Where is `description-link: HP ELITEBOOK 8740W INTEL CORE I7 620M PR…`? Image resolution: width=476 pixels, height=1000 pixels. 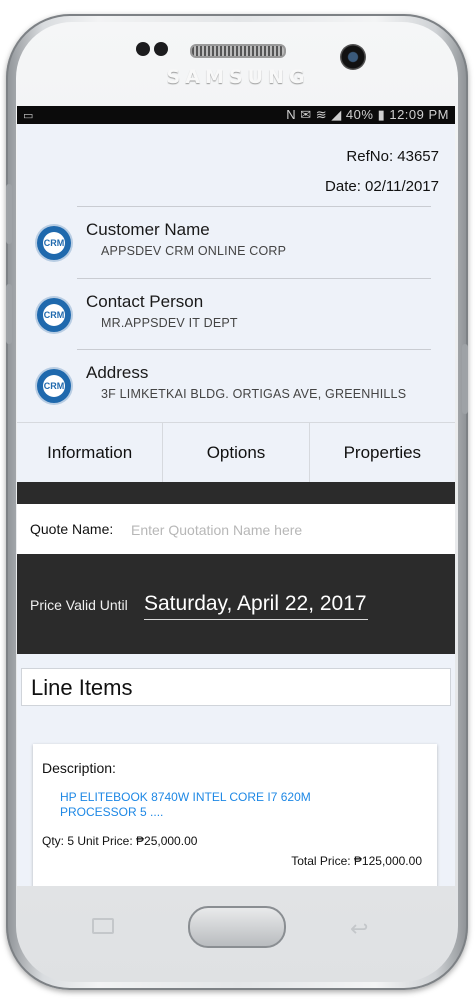
description-link: HP ELITEBOOK 8740W INTEL CORE I7 620M PR… is located at coordinates (225, 805).